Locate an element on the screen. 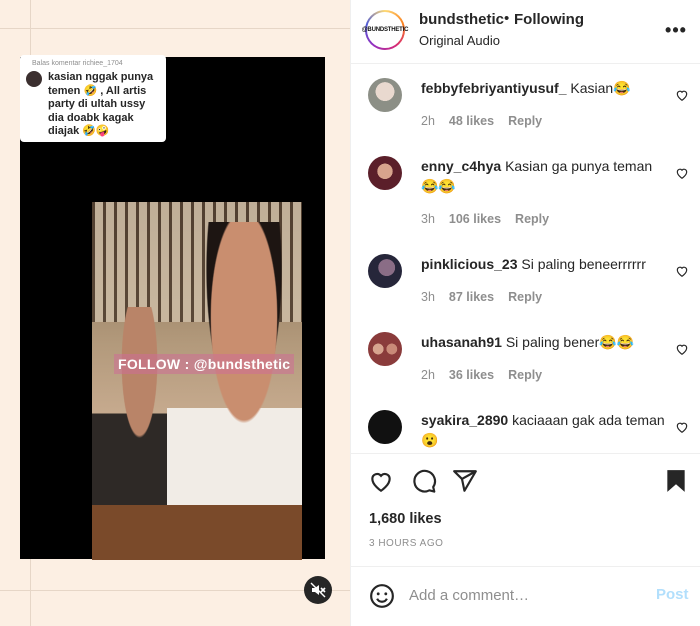 The width and height of the screenshot is (700, 626). comment-likes: 106 likes is located at coordinates (475, 219).